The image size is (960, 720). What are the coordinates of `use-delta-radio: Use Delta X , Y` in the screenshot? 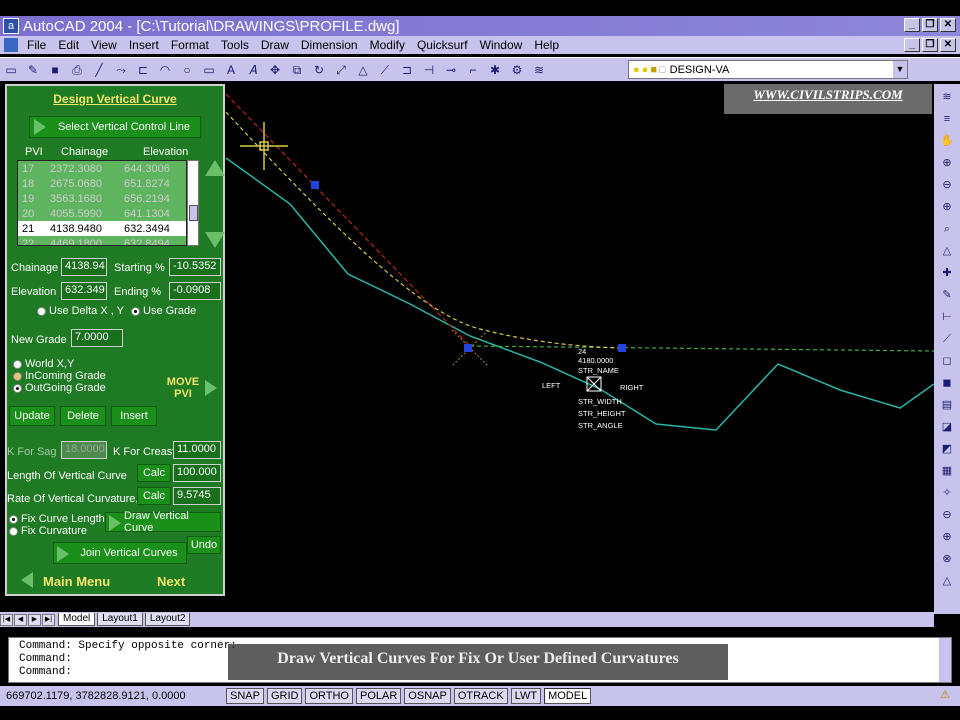 It's located at (80, 311).